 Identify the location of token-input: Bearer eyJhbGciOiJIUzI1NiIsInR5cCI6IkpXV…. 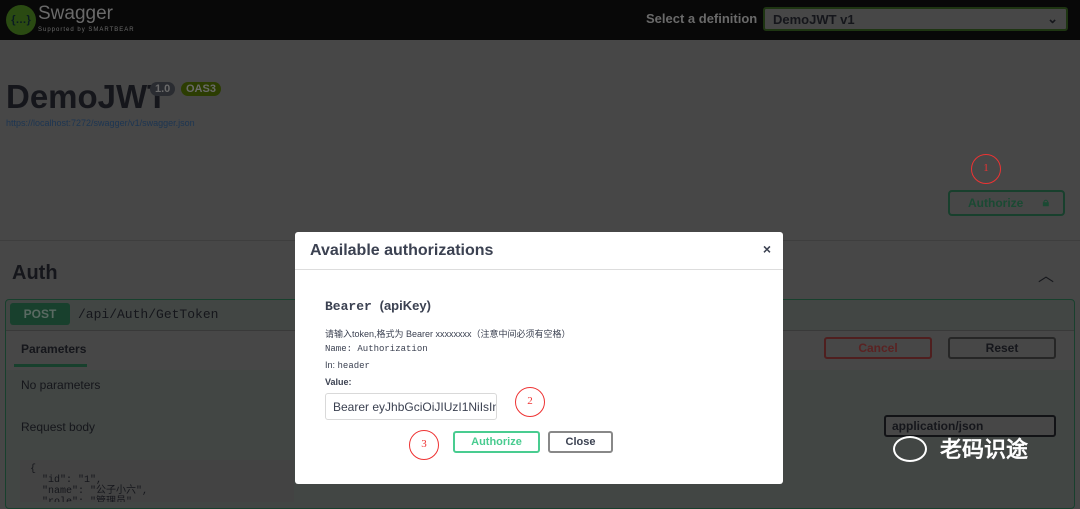
(411, 406).